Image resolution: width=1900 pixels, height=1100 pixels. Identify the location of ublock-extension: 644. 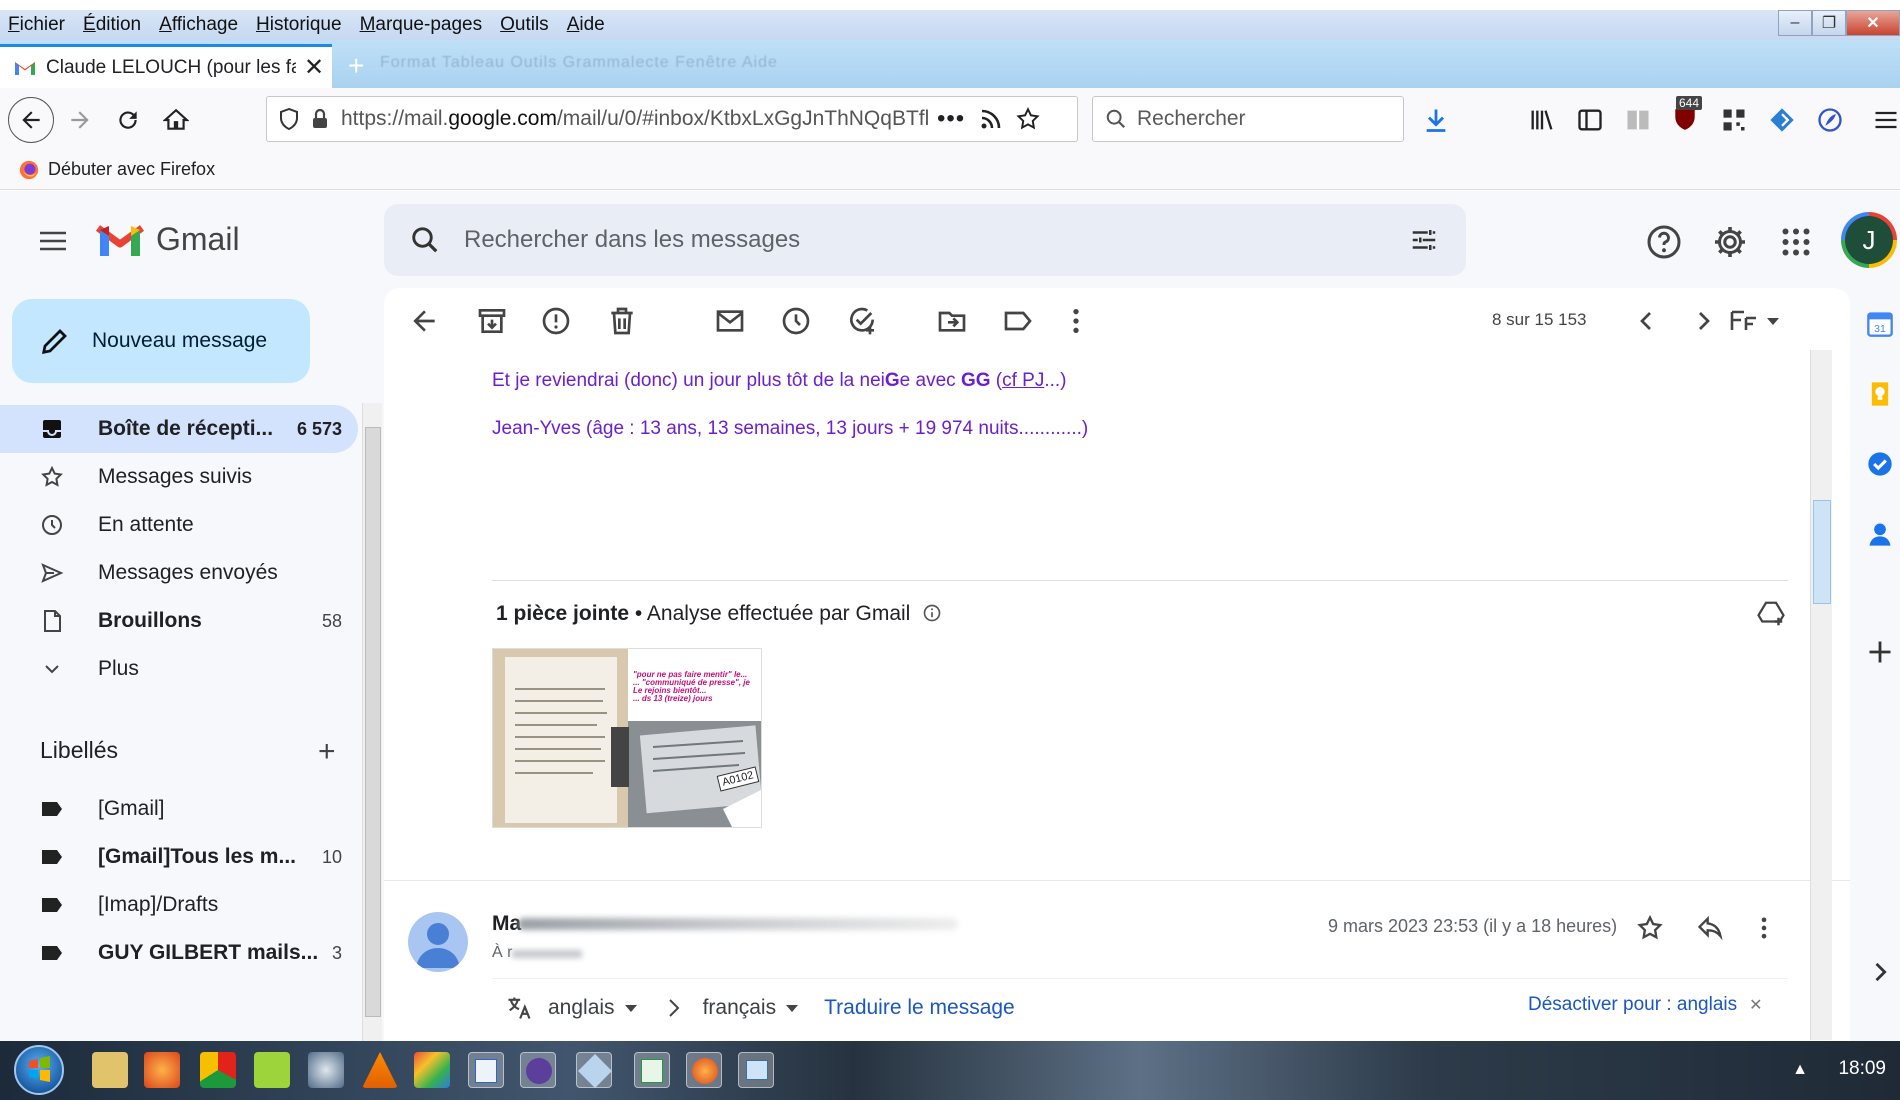
(1687, 115).